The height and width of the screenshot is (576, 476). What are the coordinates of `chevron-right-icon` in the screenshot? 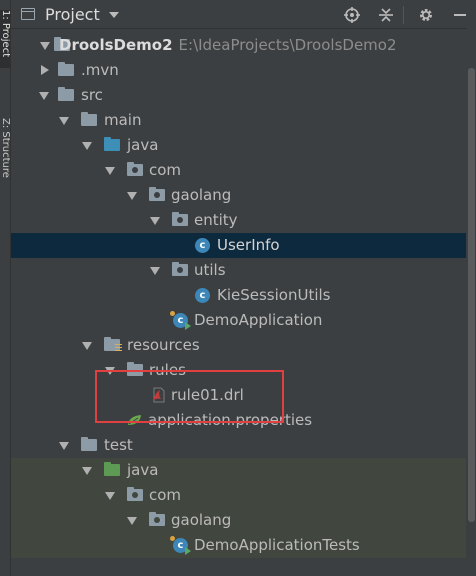 It's located at (45, 70).